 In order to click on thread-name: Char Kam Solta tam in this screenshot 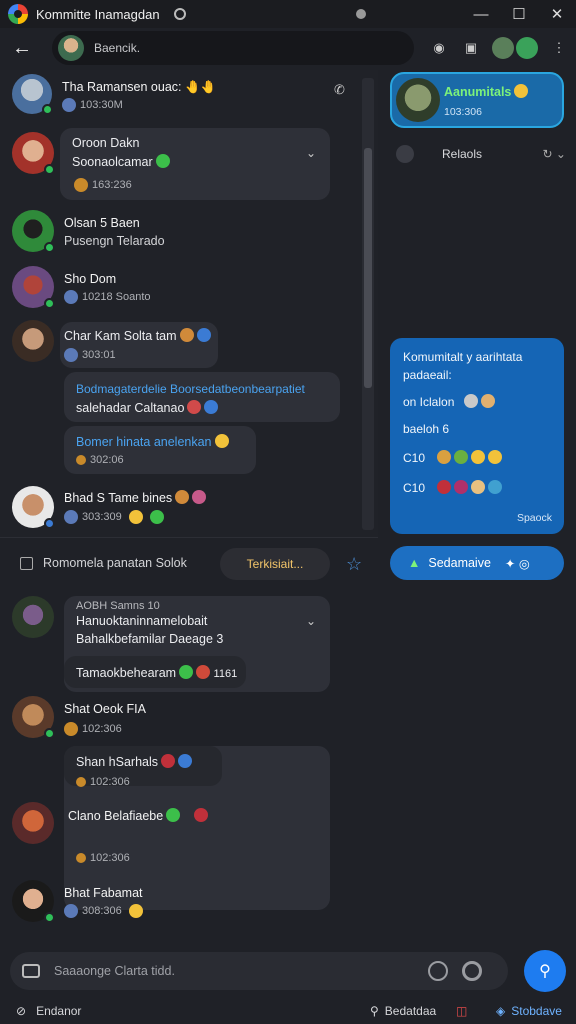, I will do `click(137, 335)`.